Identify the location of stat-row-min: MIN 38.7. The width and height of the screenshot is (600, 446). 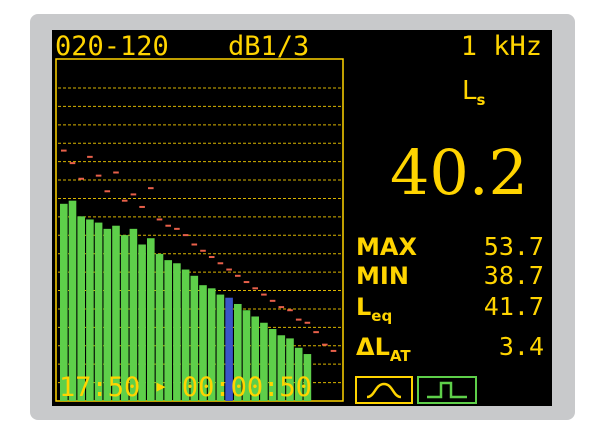
(451, 277).